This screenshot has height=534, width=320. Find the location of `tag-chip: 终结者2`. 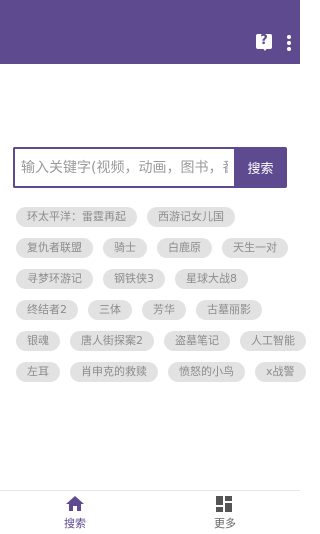

tag-chip: 终结者2 is located at coordinates (47, 310).